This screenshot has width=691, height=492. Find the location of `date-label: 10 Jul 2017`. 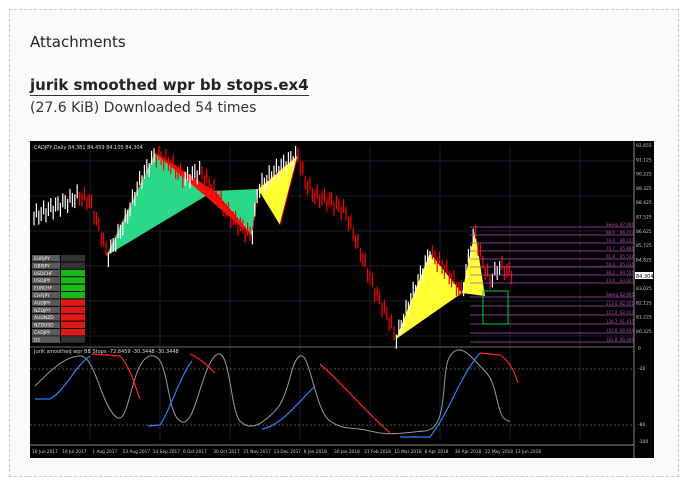

date-label: 10 Jul 2017 is located at coordinates (74, 452).